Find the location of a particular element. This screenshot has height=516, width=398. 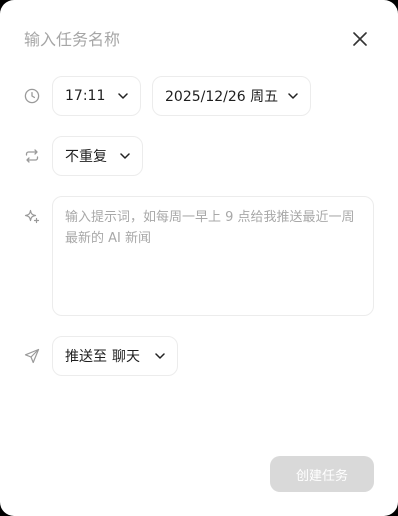

time-select: 17:11 is located at coordinates (96, 96).